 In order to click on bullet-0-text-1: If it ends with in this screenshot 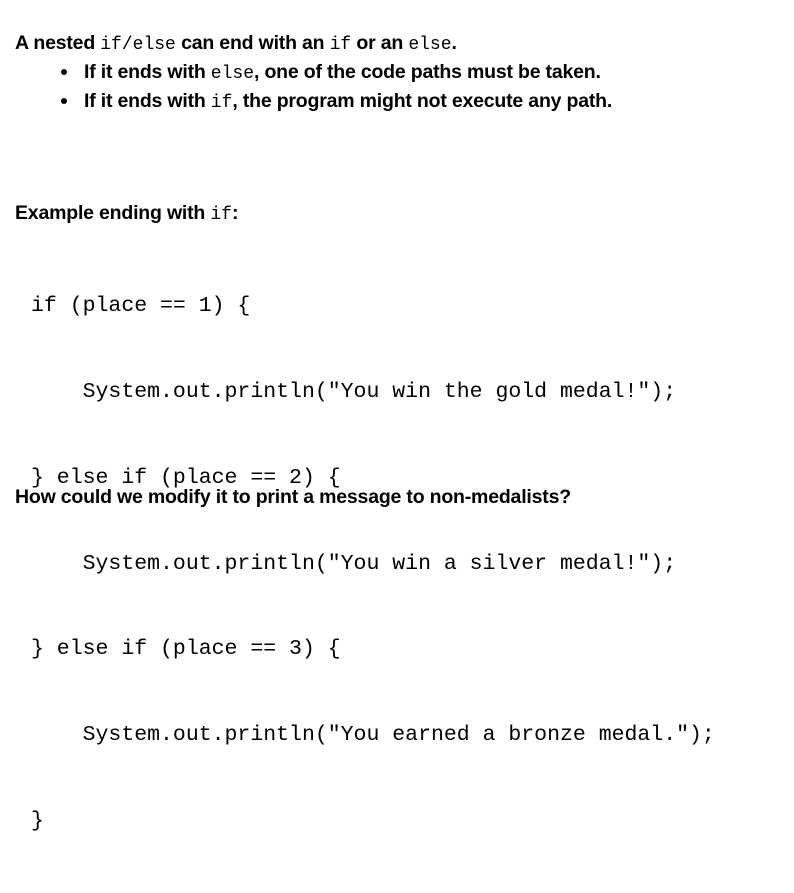, I will do `click(147, 72)`.